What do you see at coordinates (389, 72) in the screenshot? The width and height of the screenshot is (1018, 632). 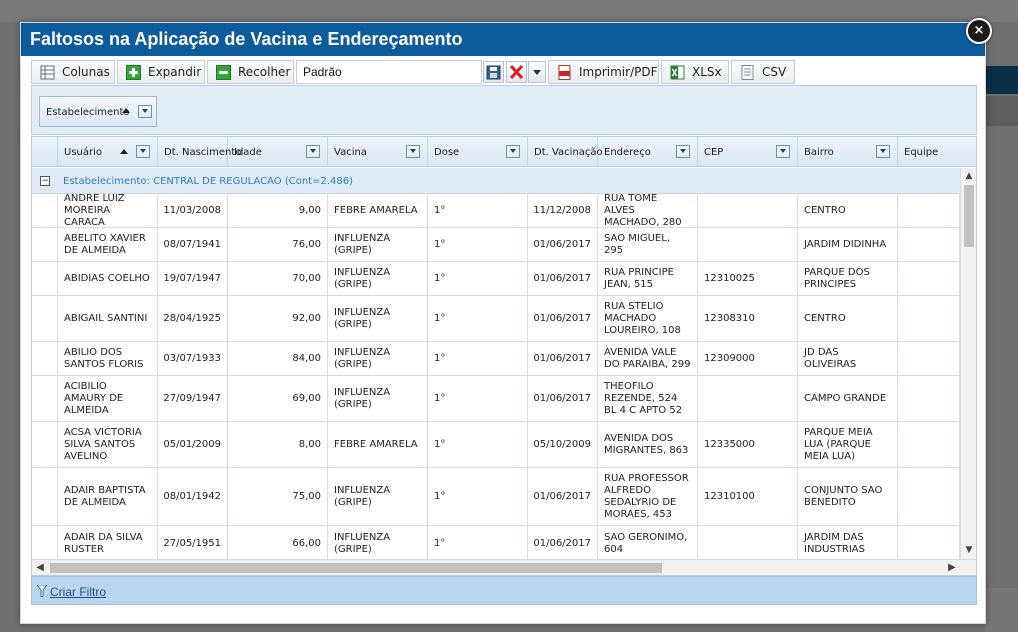 I see `view-select-input: Padrão` at bounding box center [389, 72].